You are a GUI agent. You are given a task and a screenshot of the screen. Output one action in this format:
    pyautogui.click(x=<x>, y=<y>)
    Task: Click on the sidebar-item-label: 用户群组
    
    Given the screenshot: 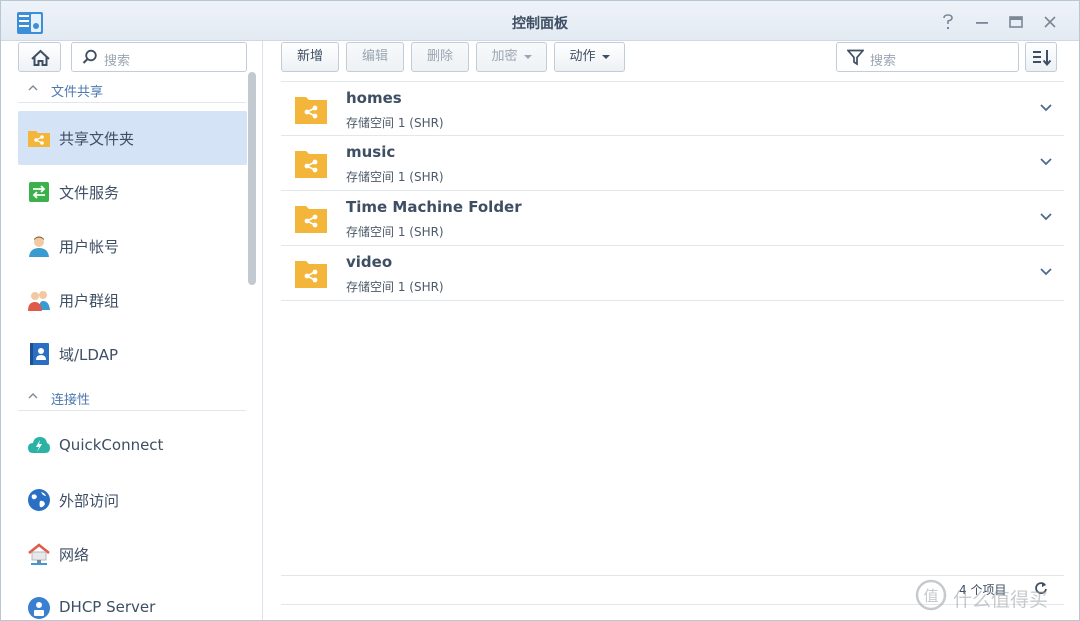 What is the action you would take?
    pyautogui.click(x=89, y=301)
    